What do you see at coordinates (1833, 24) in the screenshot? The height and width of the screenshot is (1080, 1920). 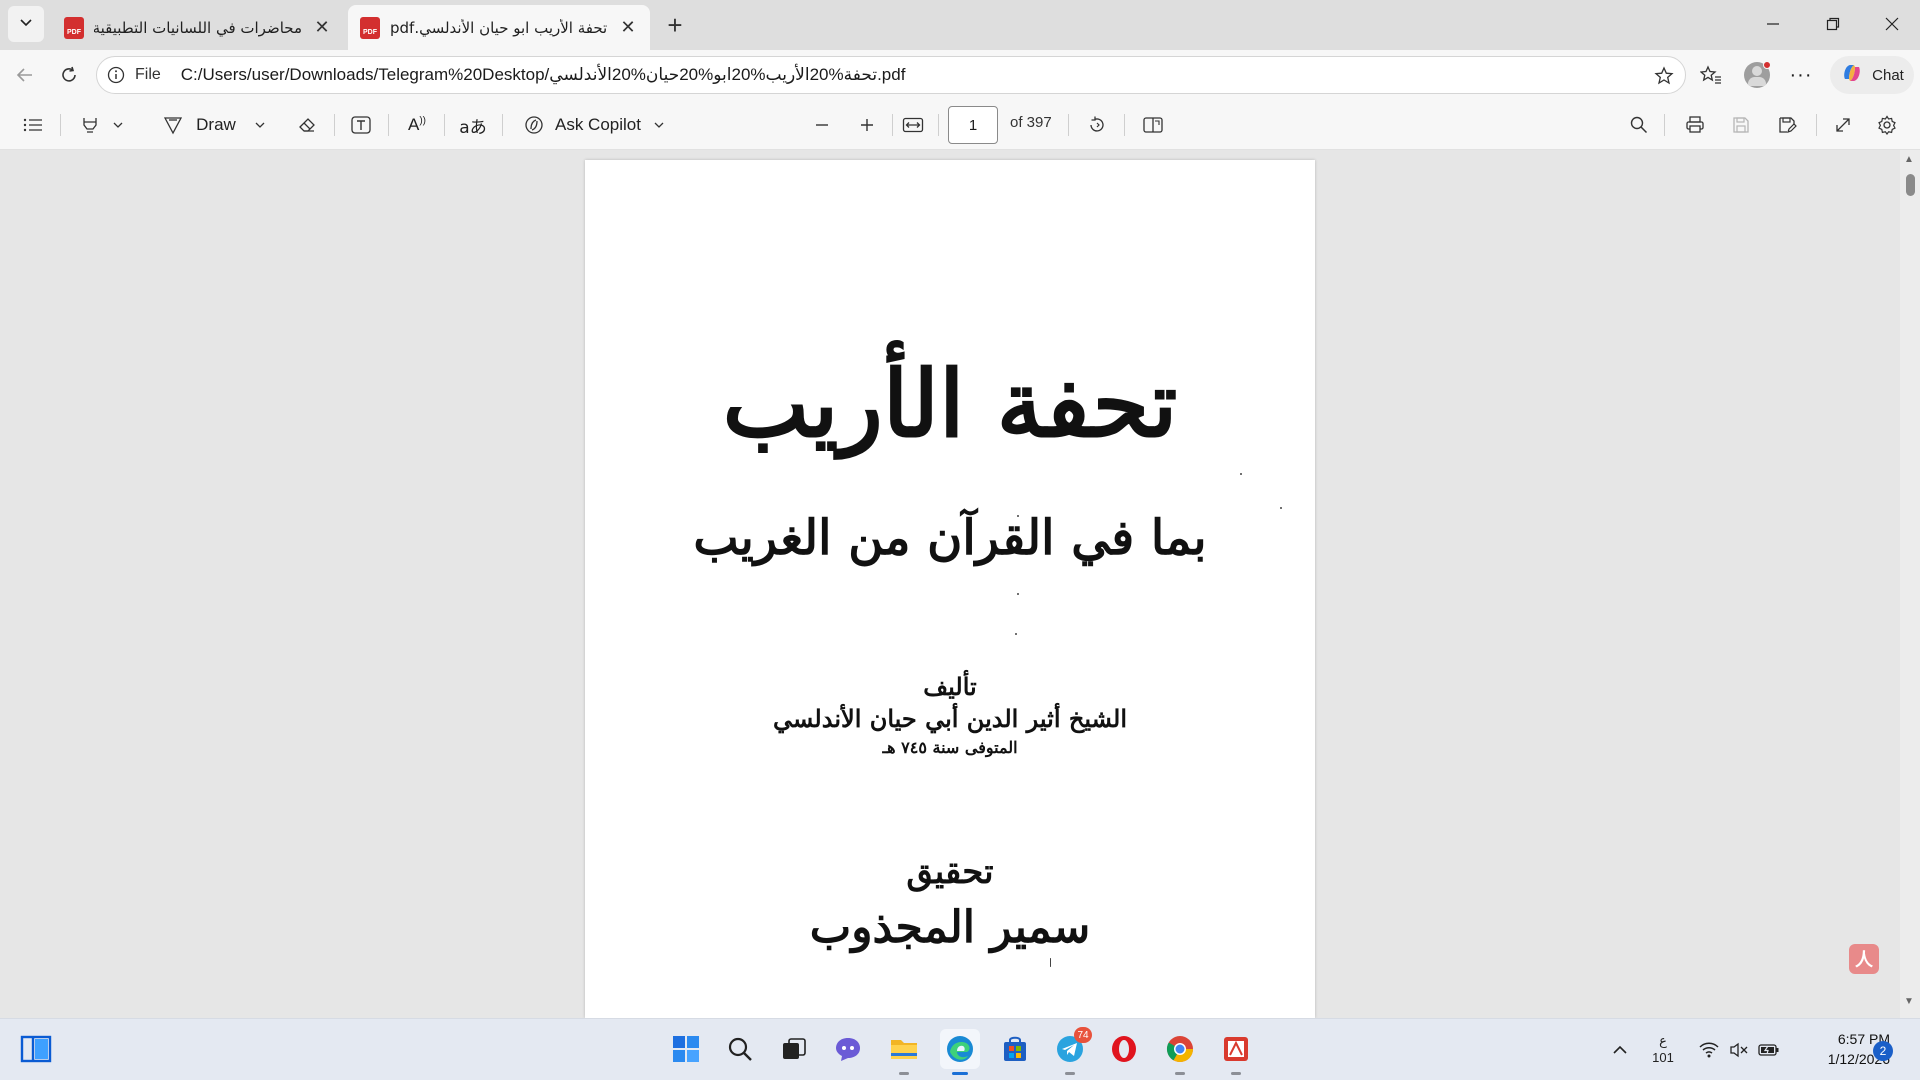 I see `restore-button` at bounding box center [1833, 24].